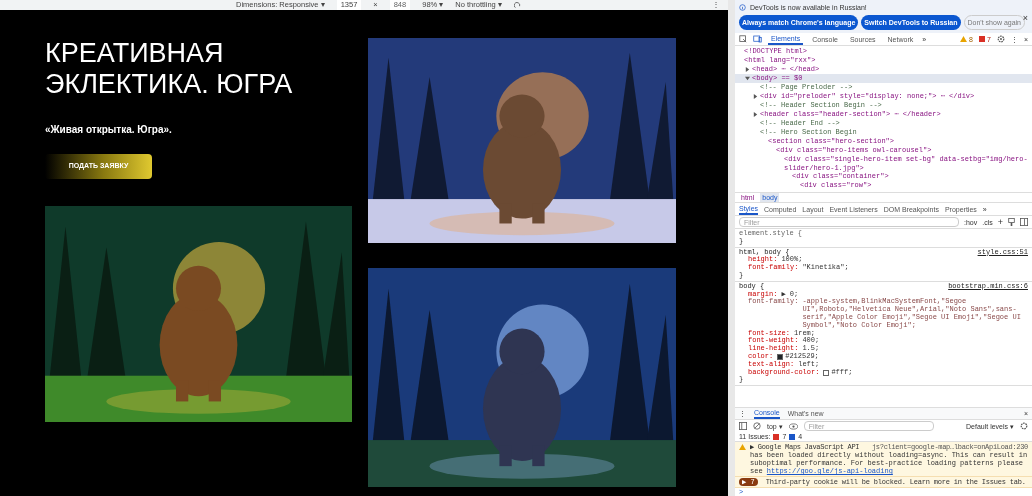 This screenshot has width=1032, height=496. What do you see at coordinates (747, 78) in the screenshot?
I see `expanded-triangle-icon` at bounding box center [747, 78].